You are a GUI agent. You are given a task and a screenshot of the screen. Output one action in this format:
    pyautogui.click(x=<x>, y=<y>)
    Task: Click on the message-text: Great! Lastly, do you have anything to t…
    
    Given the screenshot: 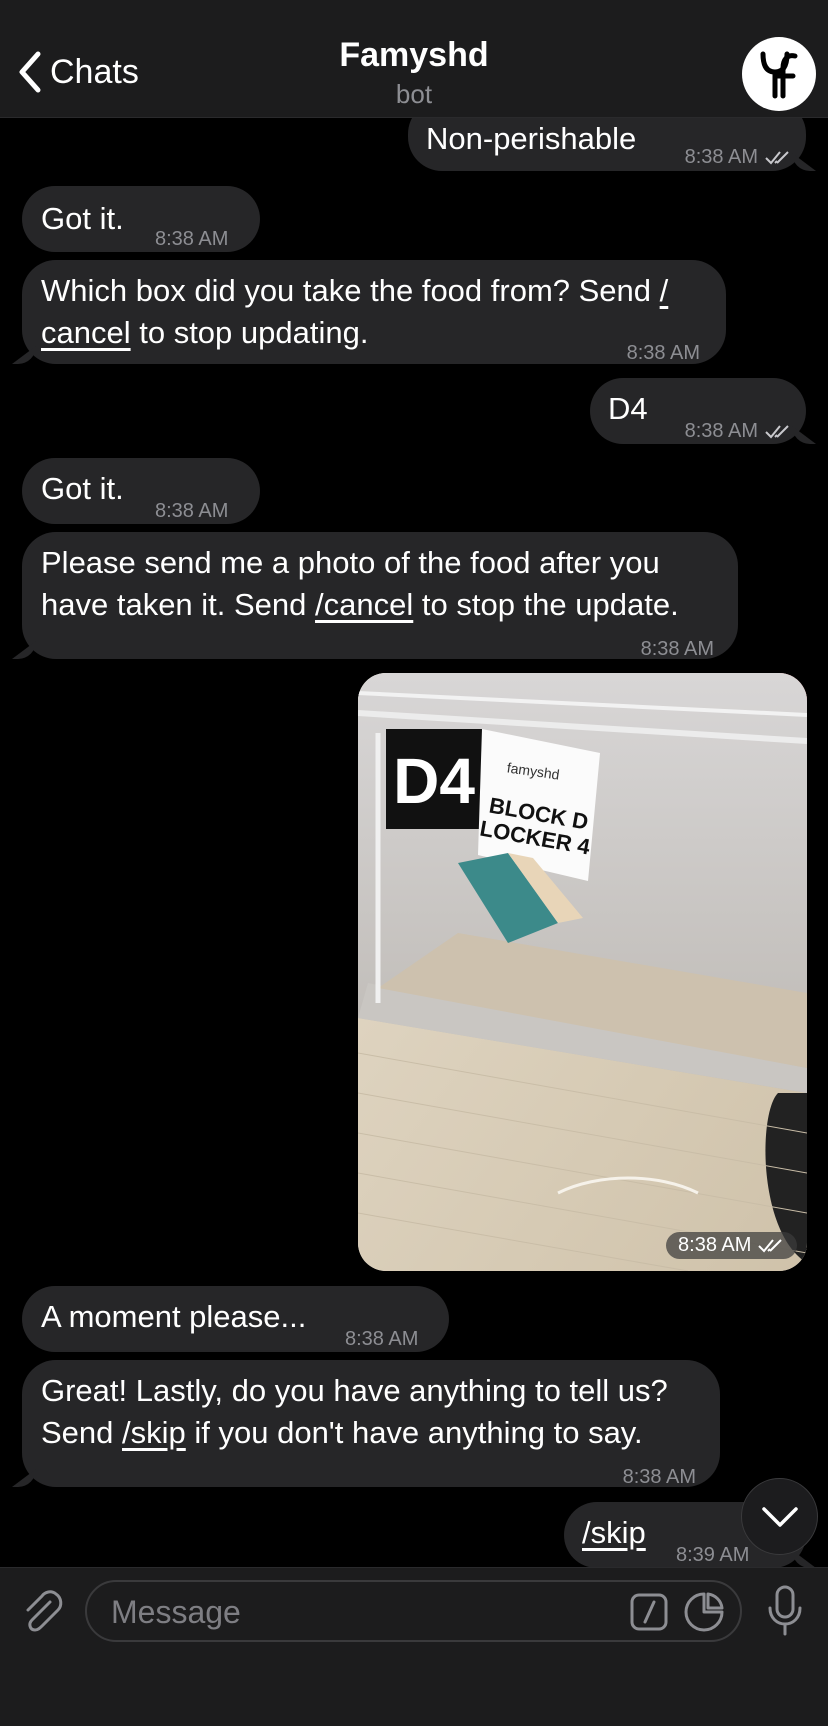 What is the action you would take?
    pyautogui.click(x=354, y=1411)
    